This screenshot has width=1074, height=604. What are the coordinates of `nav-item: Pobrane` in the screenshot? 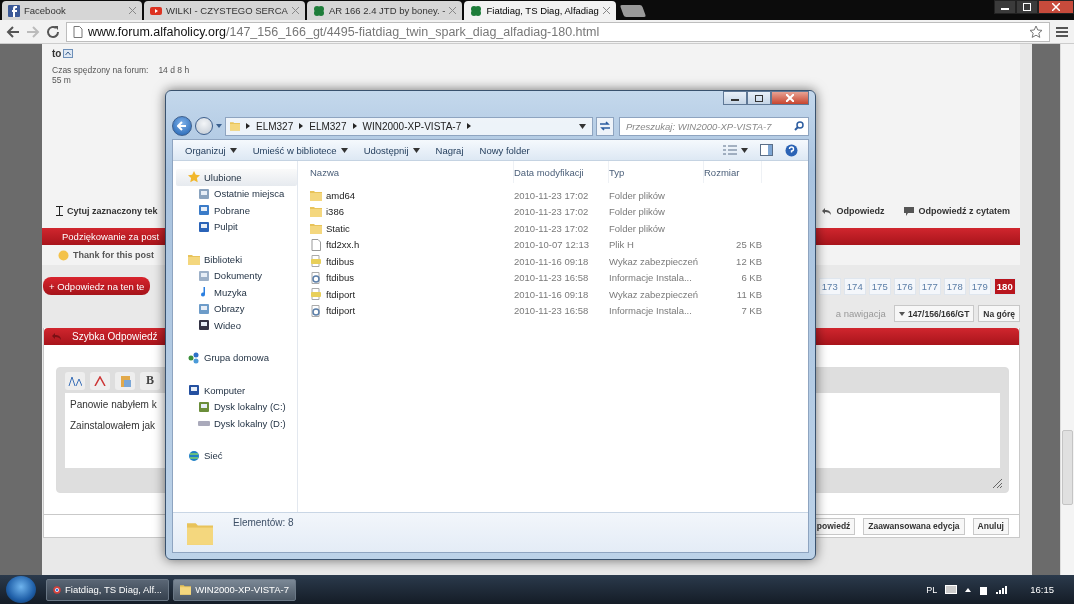 It's located at (236, 210).